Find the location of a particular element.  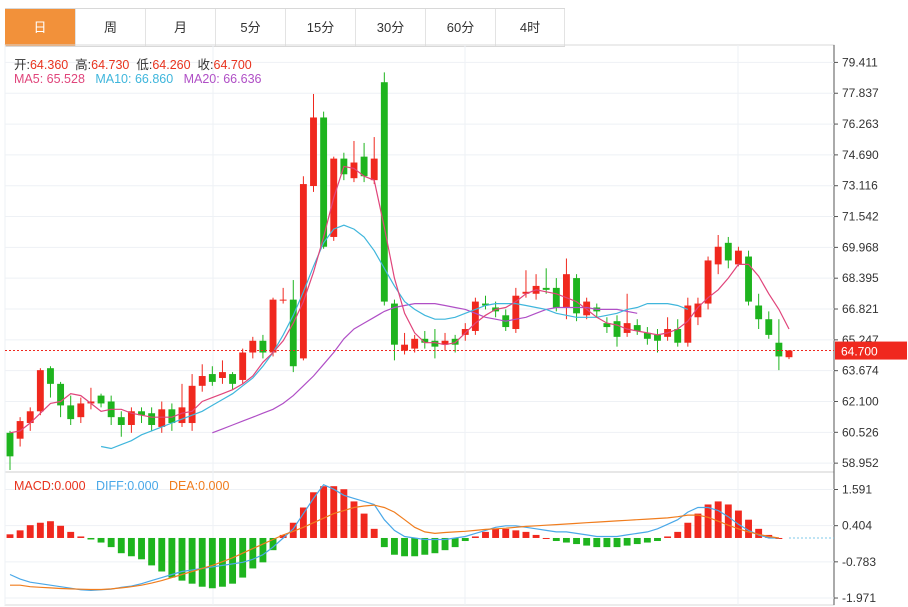

macd-tick-label-3: -1.971 is located at coordinates (859, 598).